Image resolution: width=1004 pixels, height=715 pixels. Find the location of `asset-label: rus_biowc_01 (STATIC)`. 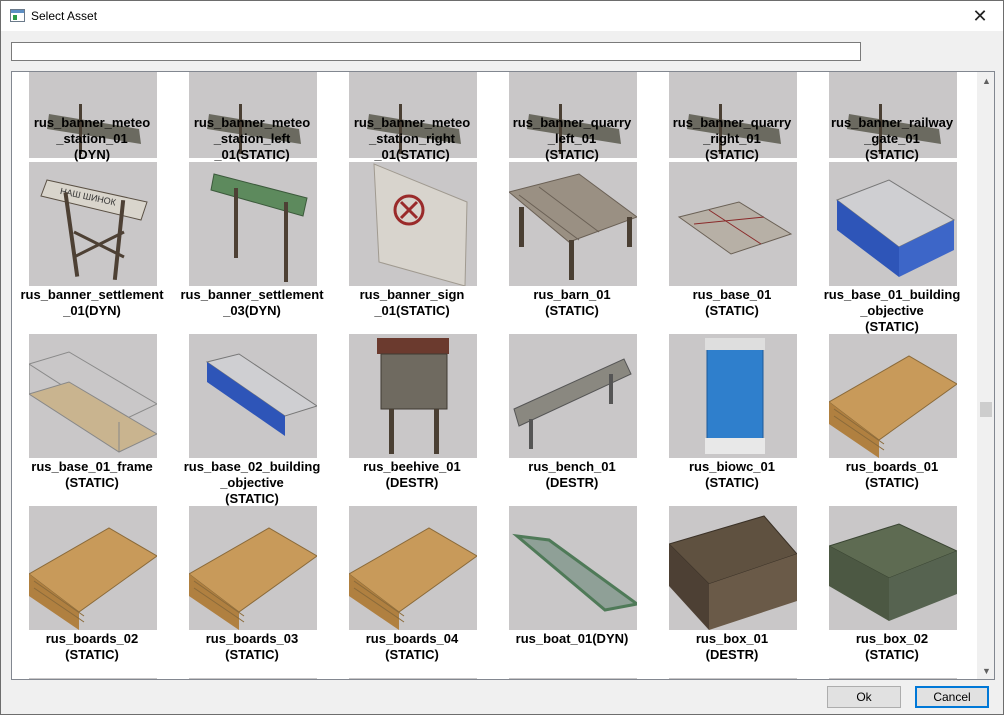

asset-label: rus_biowc_01 (STATIC) is located at coordinates (732, 474).